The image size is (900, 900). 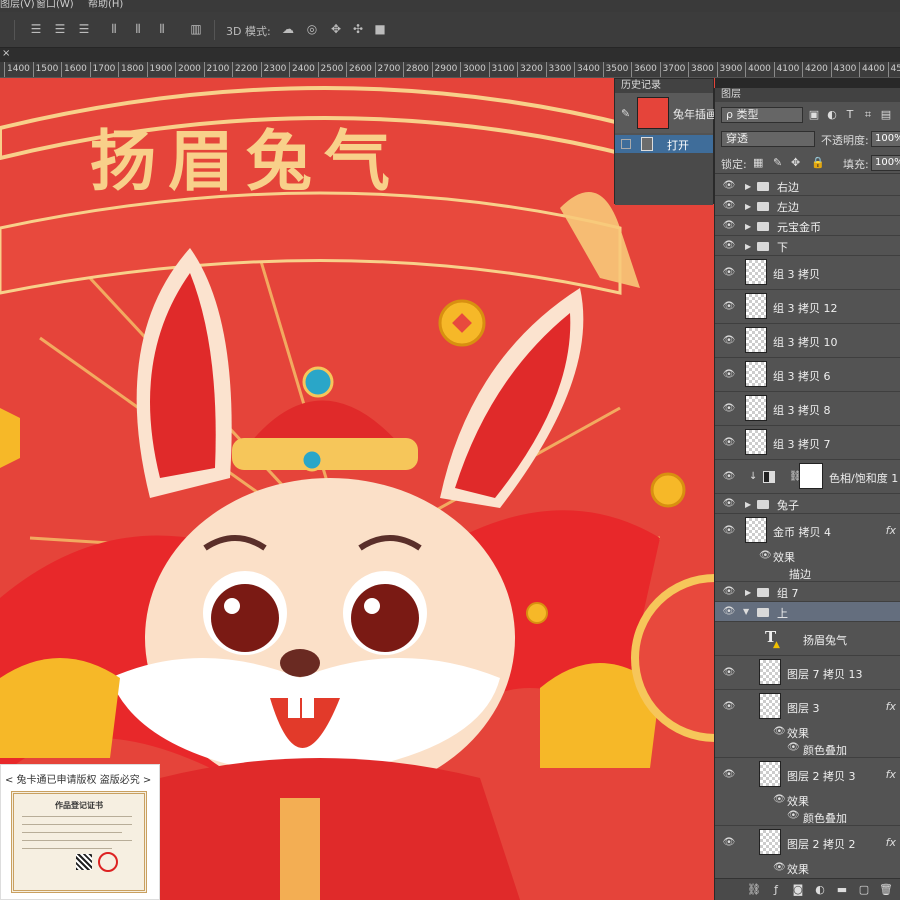 I want to click on layer-row: T ▲ 扬眉兔气, so click(x=807, y=639).